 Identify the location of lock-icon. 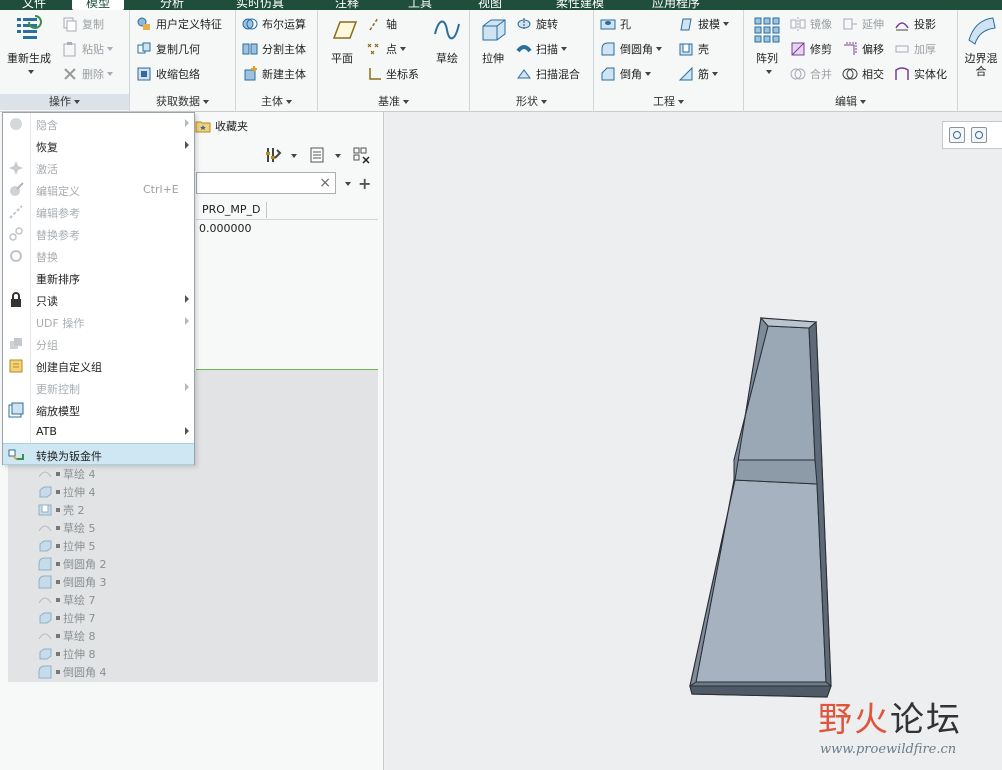
(16, 300).